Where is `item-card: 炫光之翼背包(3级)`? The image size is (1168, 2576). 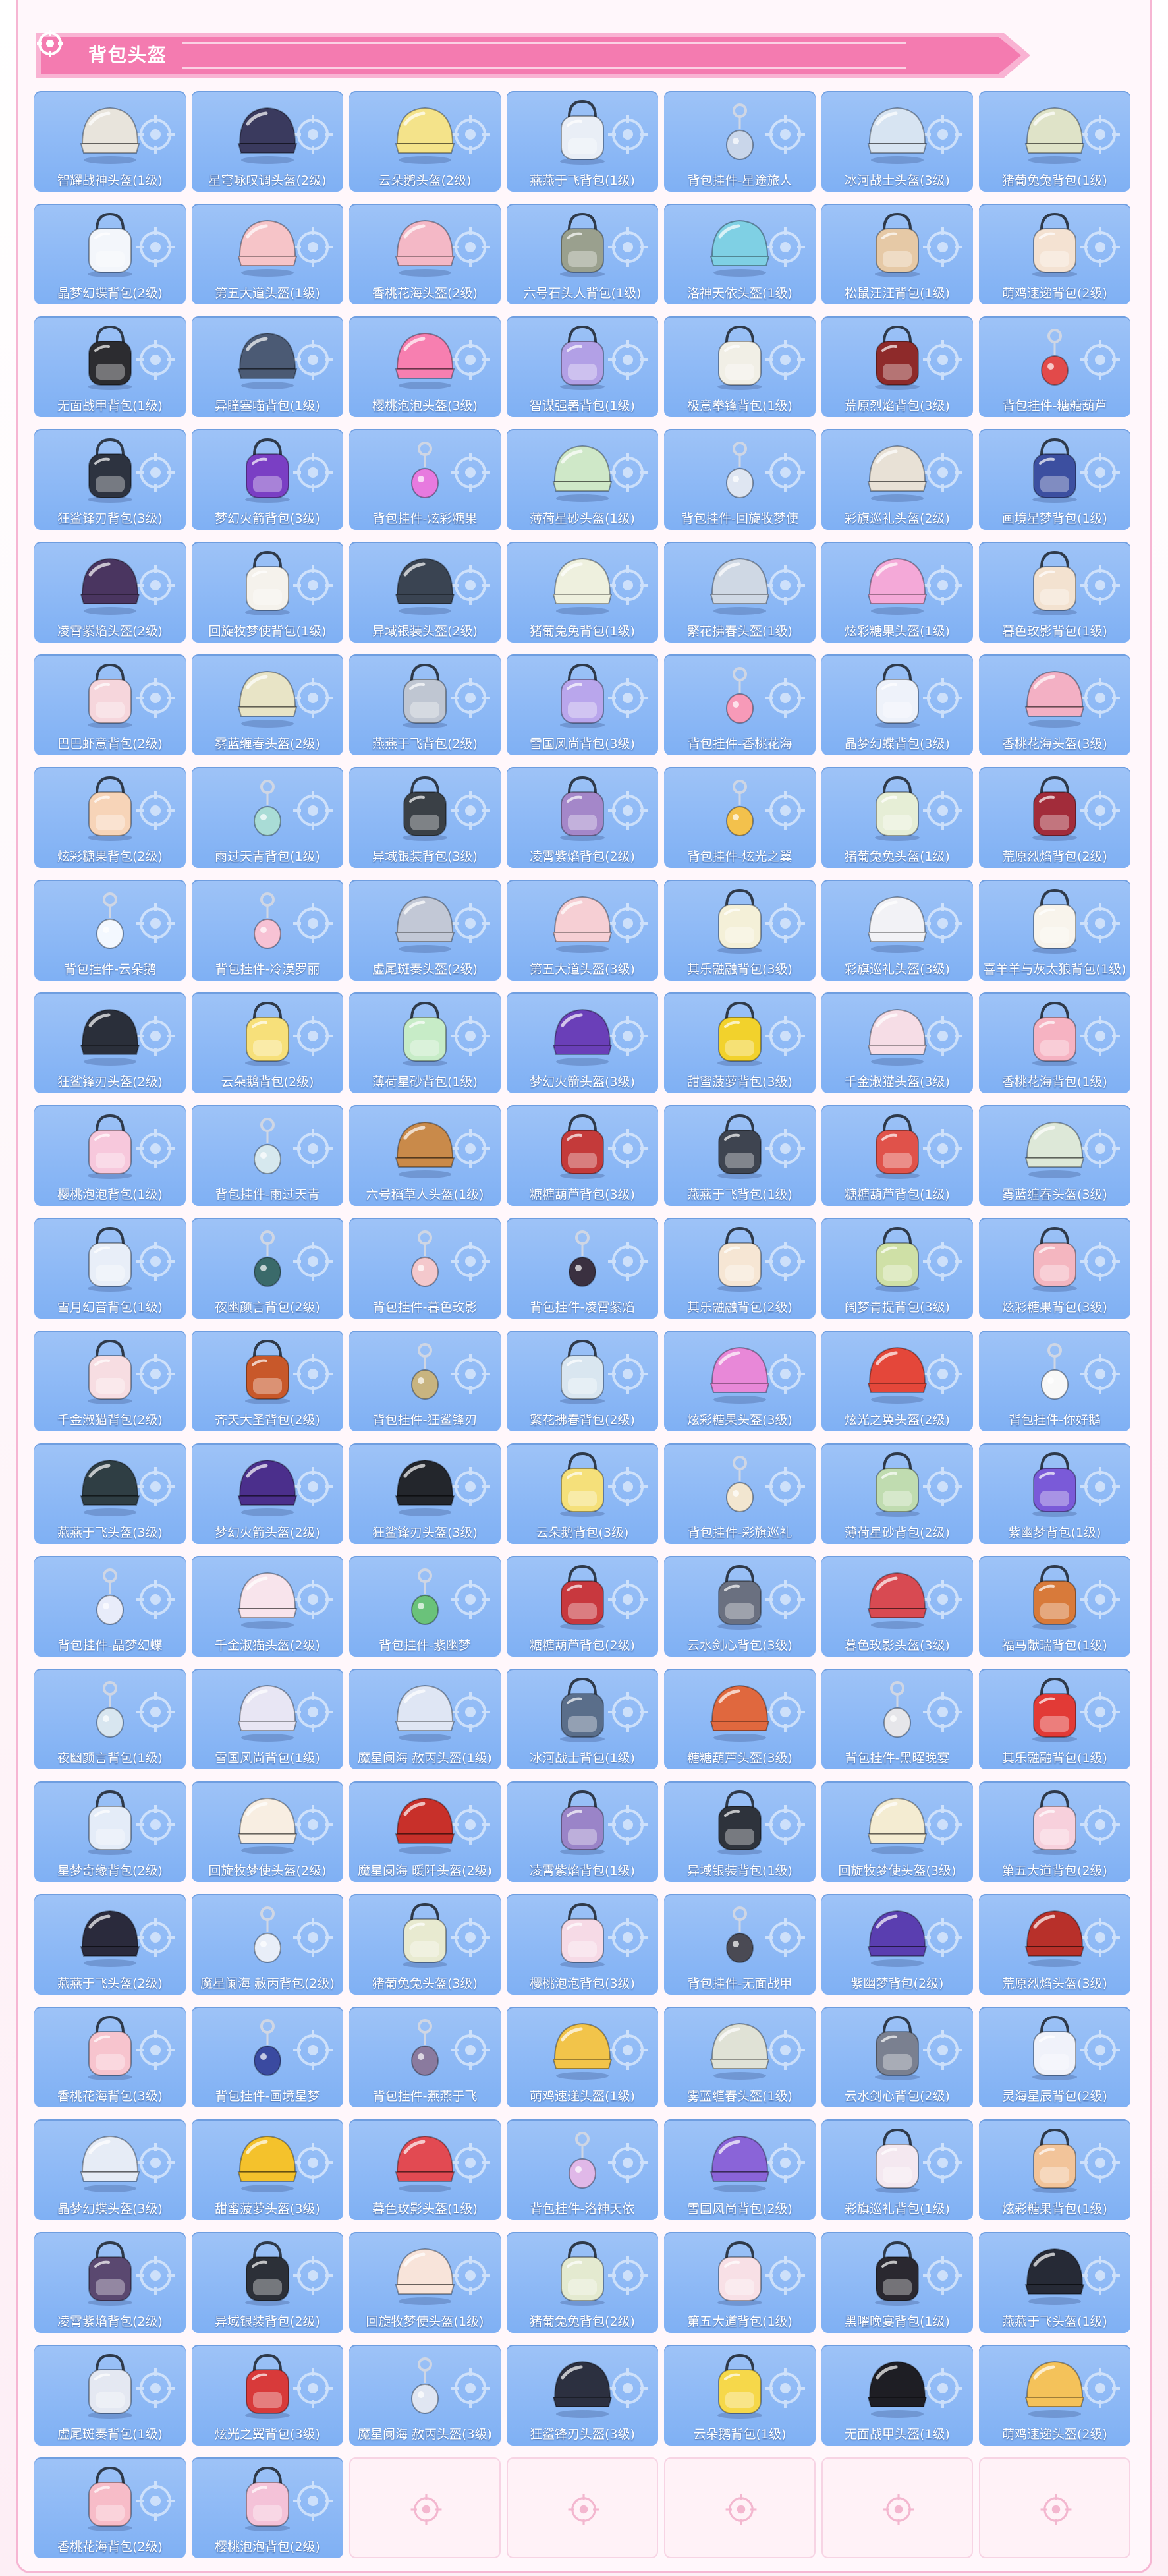
item-card: 炫光之翼背包(3级) is located at coordinates (267, 2395).